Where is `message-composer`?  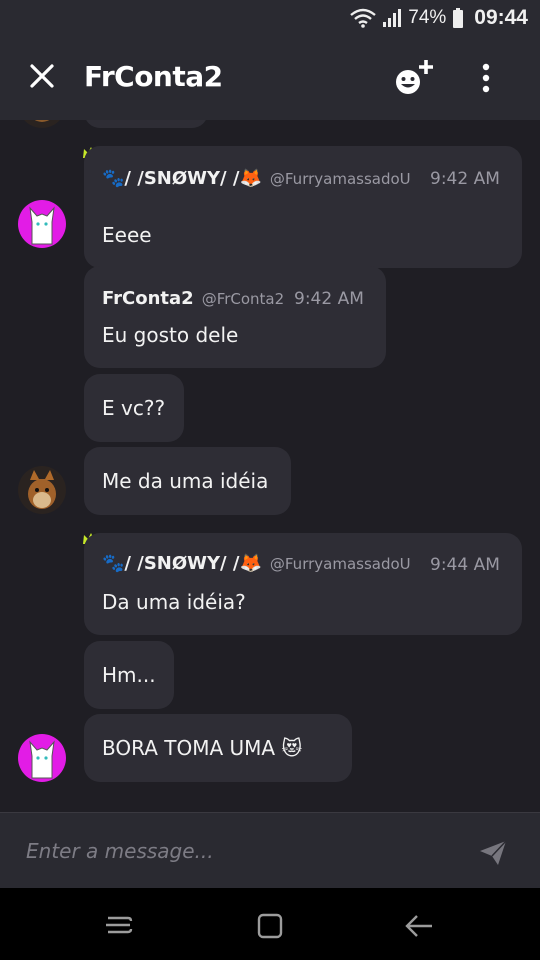 message-composer is located at coordinates (270, 850).